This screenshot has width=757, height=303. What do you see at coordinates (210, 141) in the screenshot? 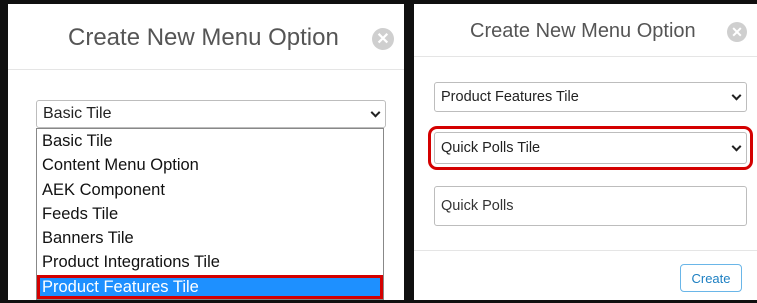
I see `dropdown-option: Basic Tile` at bounding box center [210, 141].